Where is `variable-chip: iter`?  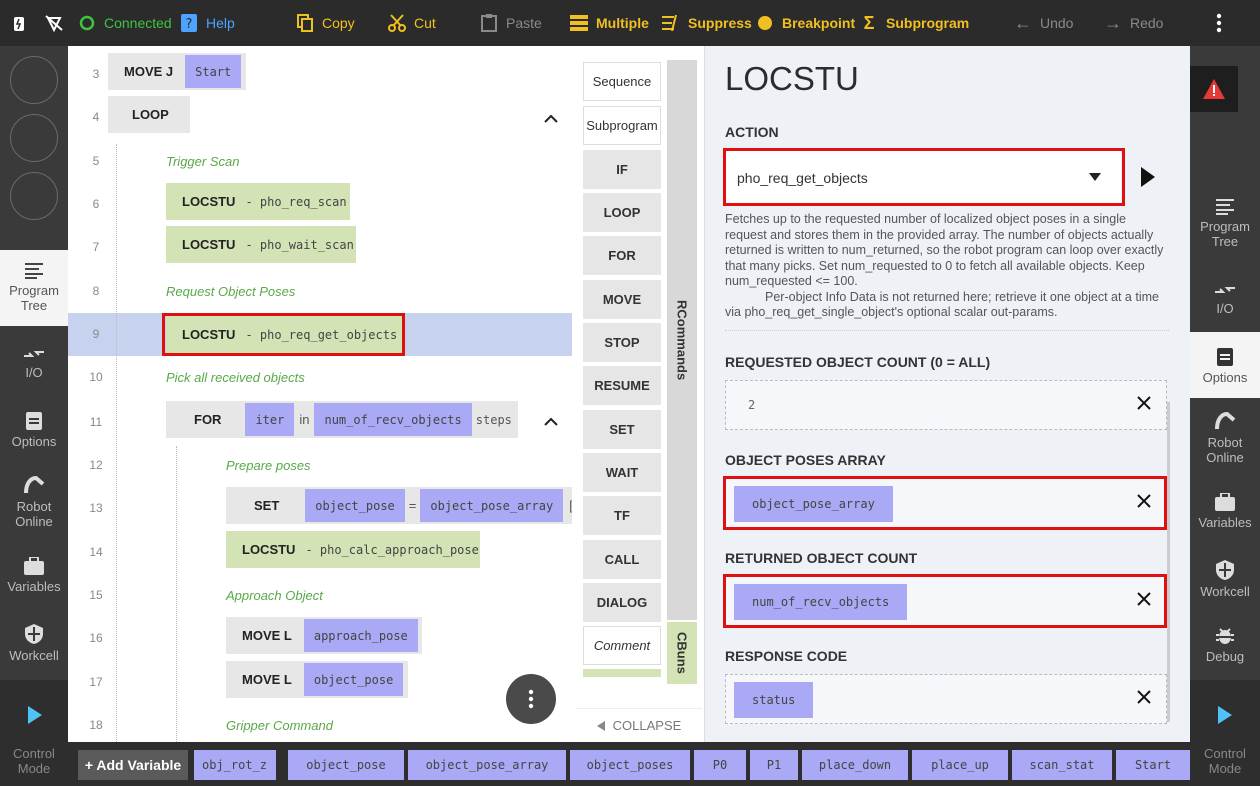 variable-chip: iter is located at coordinates (270, 419).